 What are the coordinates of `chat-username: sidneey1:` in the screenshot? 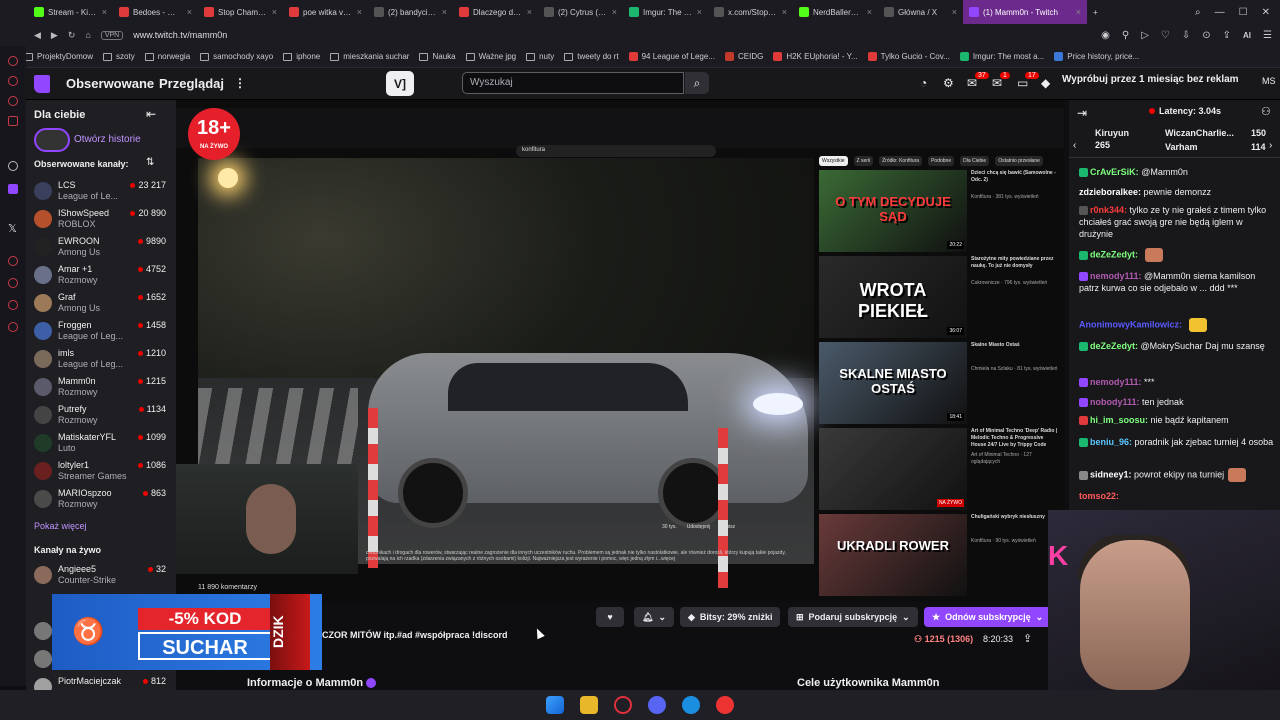 It's located at (1111, 474).